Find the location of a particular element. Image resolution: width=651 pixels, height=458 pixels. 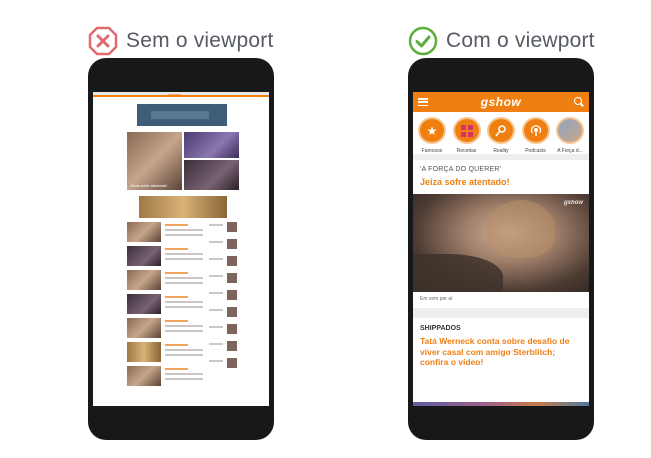

section-label: SHIPPADOS is located at coordinates (440, 328).